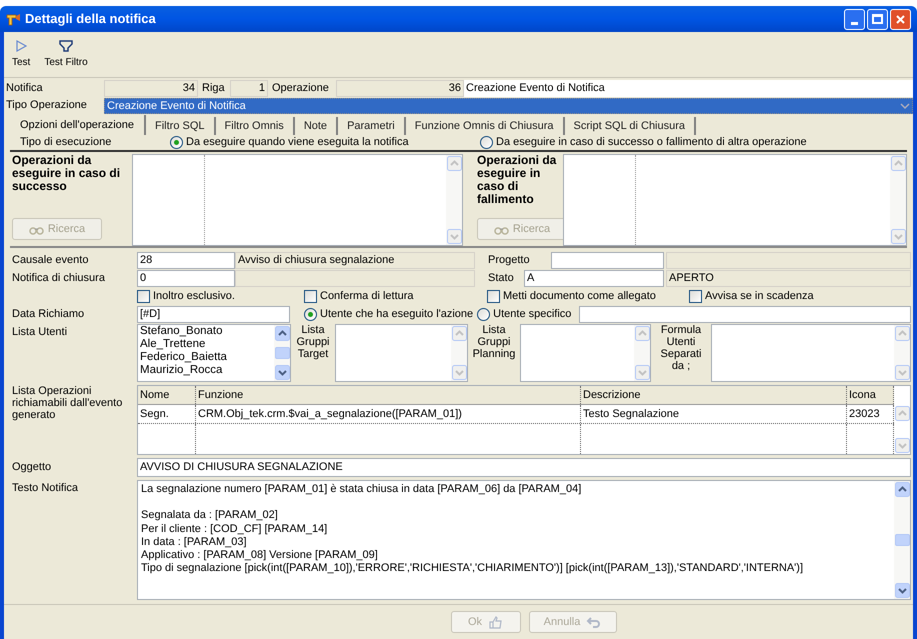  What do you see at coordinates (206, 357) in the screenshot?
I see `list-item: Federico_Baietta` at bounding box center [206, 357].